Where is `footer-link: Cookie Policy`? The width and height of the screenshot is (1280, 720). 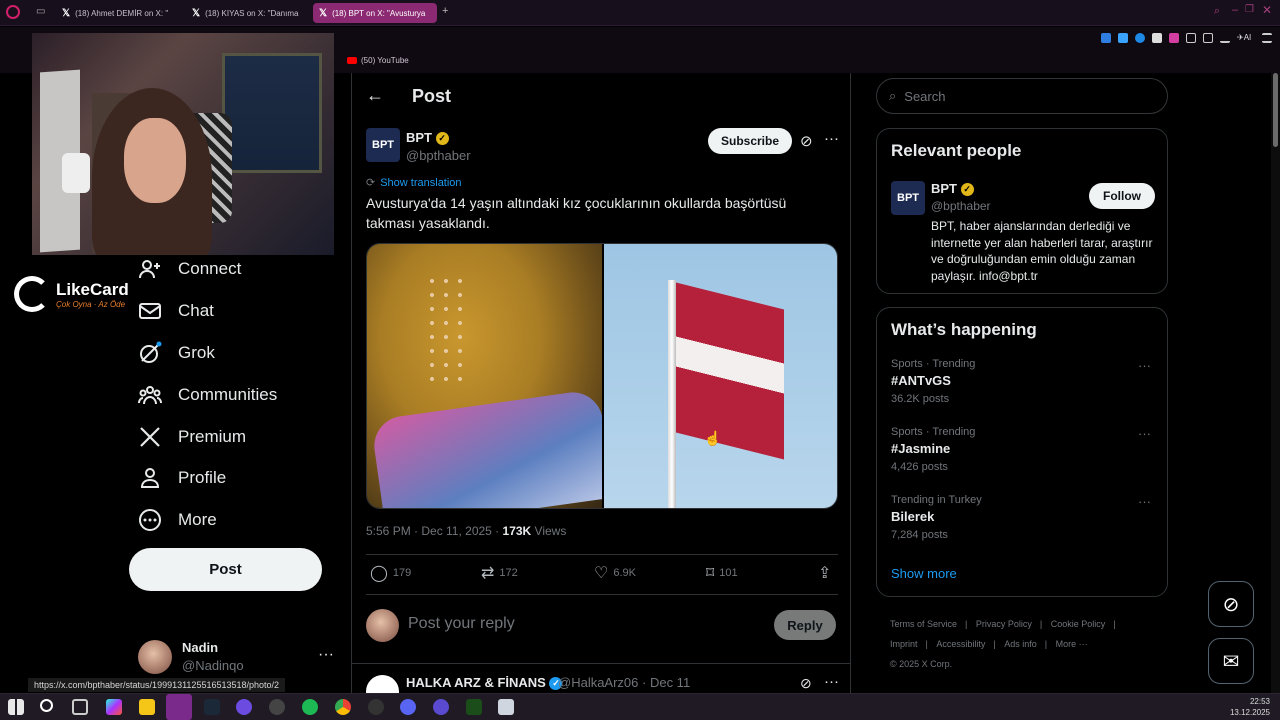 footer-link: Cookie Policy is located at coordinates (1078, 624).